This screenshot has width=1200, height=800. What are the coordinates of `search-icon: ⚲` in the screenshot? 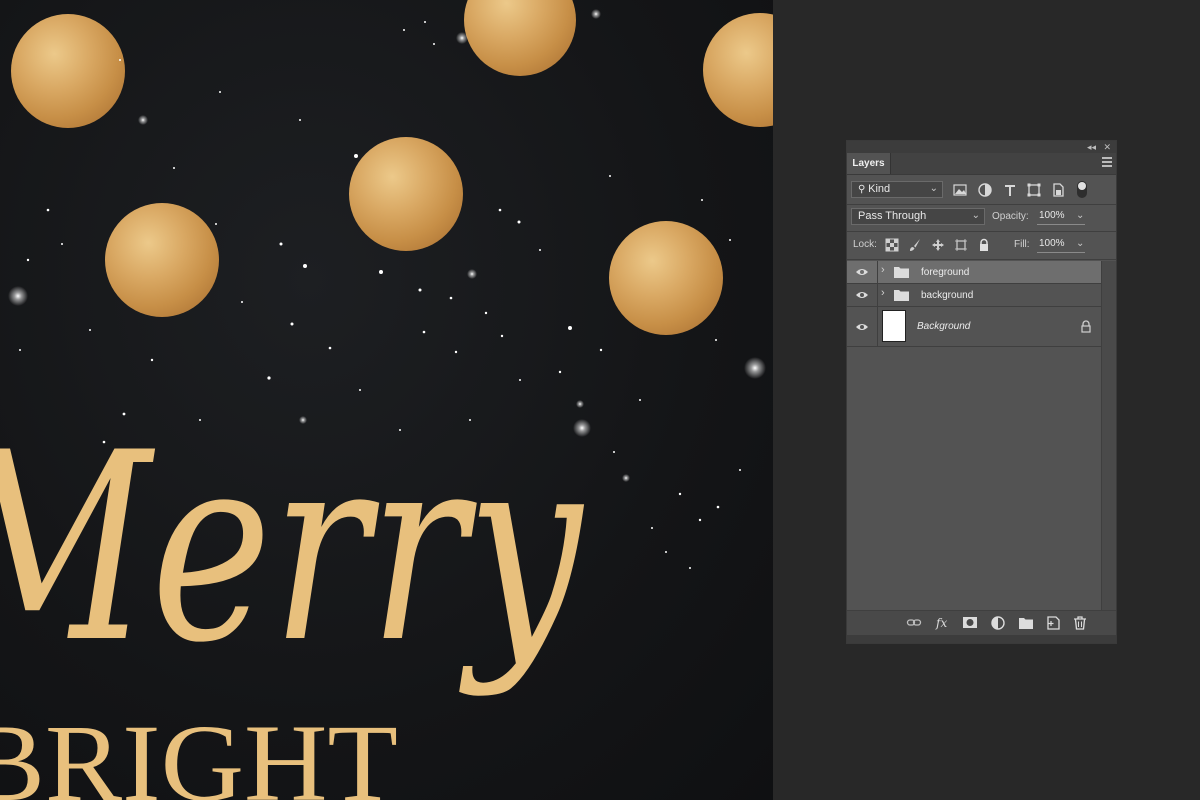 It's located at (863, 189).